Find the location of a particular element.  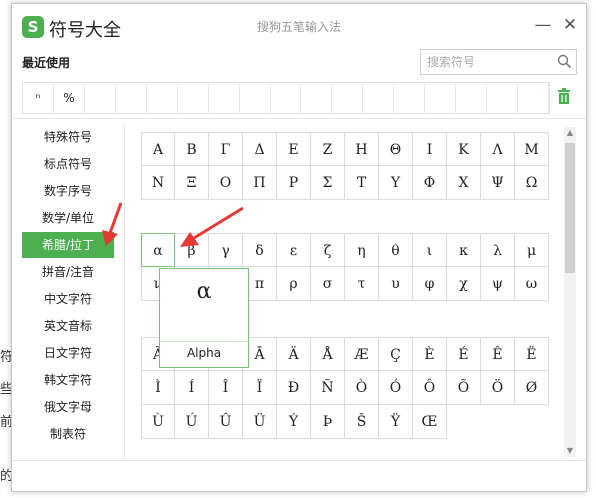

minimize-button: — is located at coordinates (543, 25).